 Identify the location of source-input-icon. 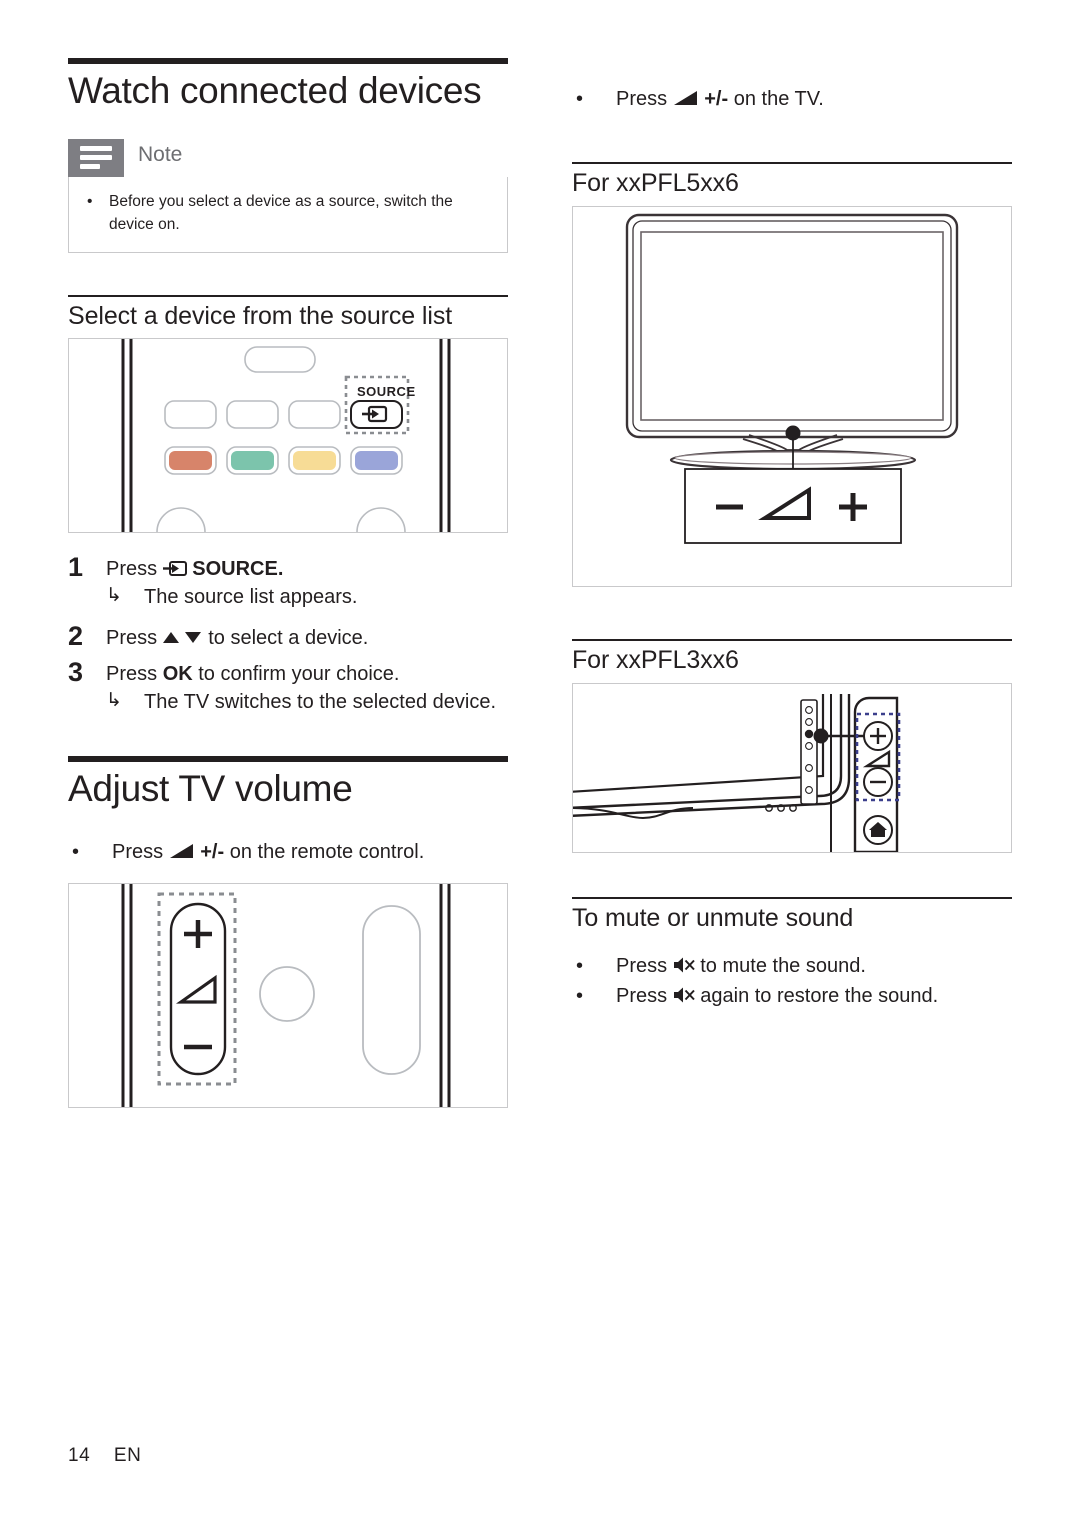
(174, 569).